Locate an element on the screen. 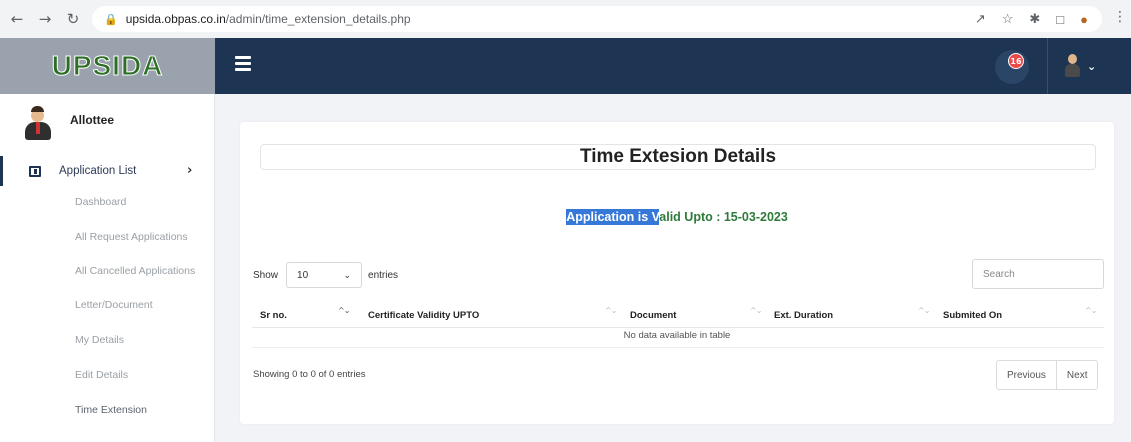 The width and height of the screenshot is (1131, 442). entries-select: 10 ⌄ is located at coordinates (324, 275).